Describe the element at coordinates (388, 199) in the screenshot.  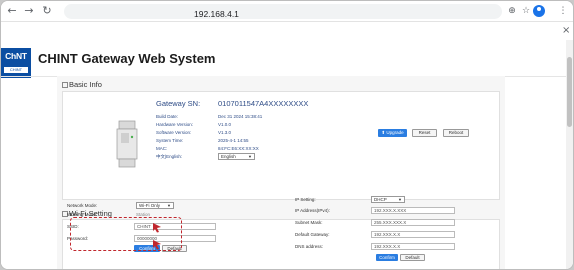
I see `ip-setting-select: DHCP ▼` at that location.